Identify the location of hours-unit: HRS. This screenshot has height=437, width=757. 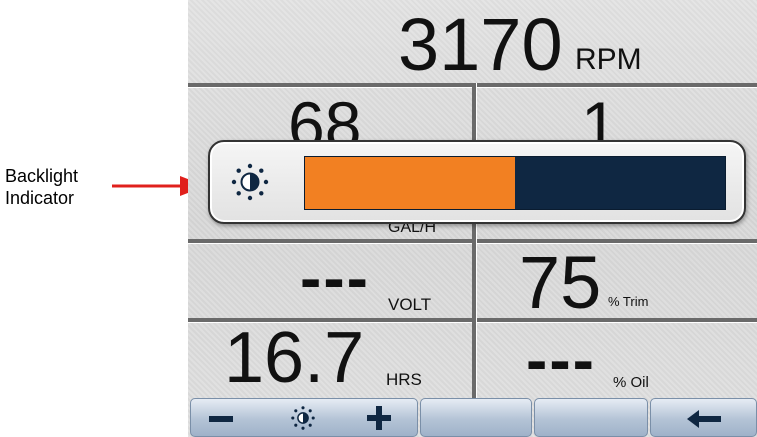
(404, 379).